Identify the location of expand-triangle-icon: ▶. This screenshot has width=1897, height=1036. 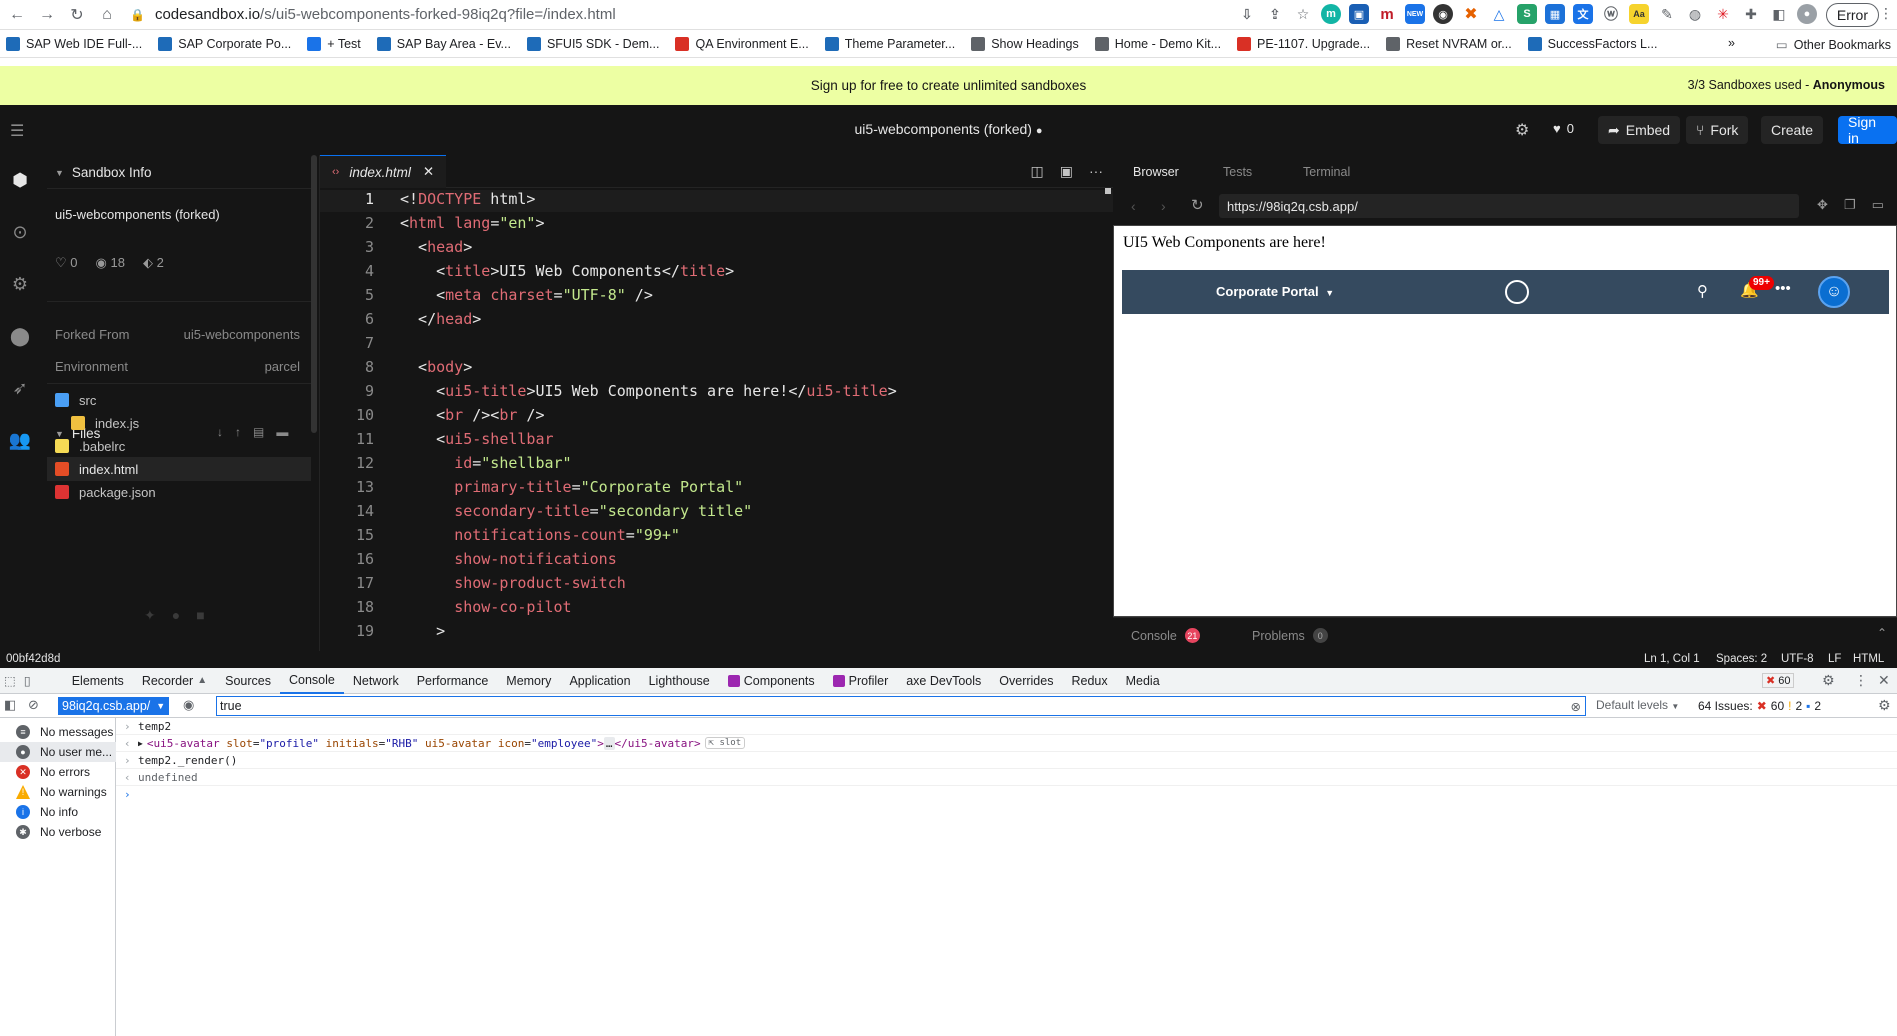
(140, 743).